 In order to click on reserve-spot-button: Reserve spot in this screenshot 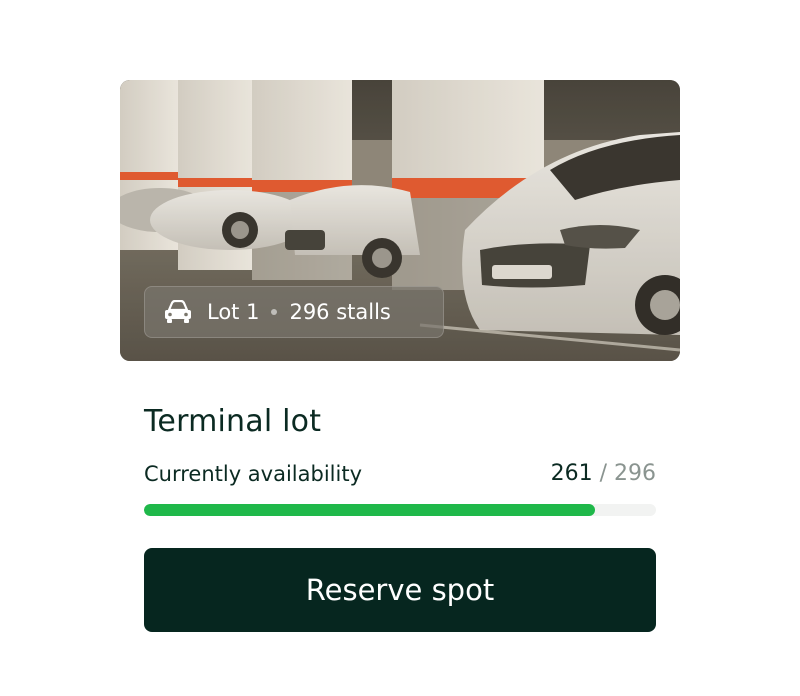, I will do `click(400, 590)`.